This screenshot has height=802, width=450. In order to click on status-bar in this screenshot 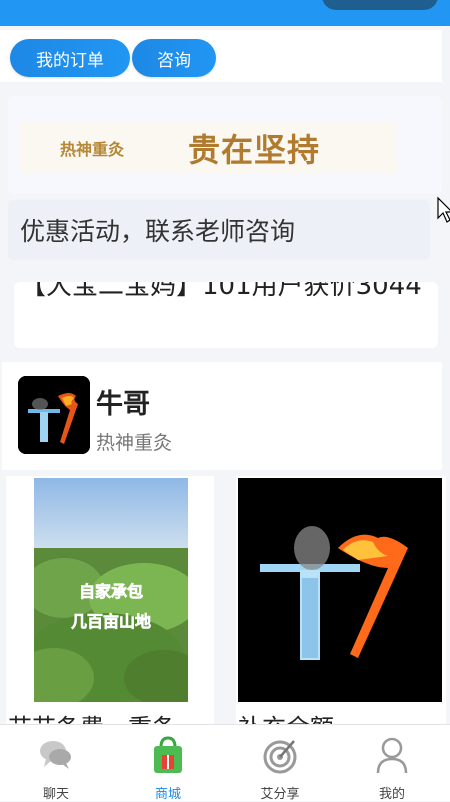, I will do `click(225, 13)`.